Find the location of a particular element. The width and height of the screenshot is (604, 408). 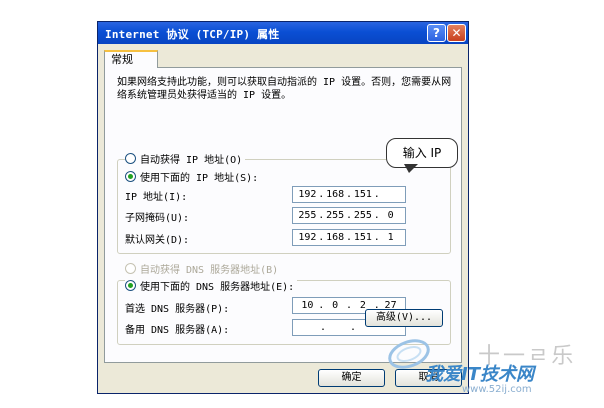

subnet-mask-label: 子网掩码(U): is located at coordinates (157, 218).